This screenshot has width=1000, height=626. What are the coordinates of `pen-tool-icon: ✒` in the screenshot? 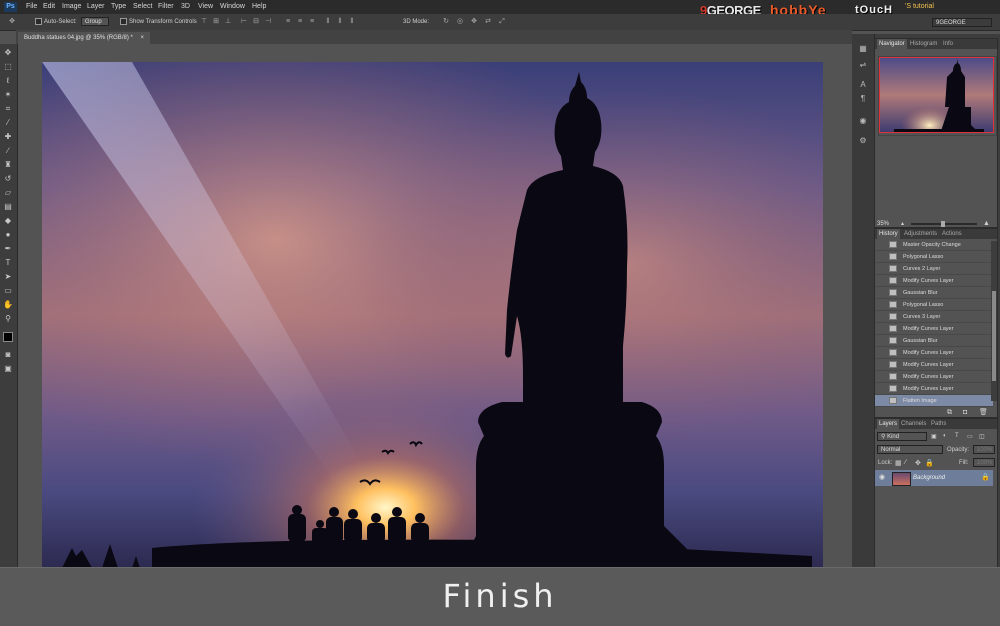 It's located at (8, 249).